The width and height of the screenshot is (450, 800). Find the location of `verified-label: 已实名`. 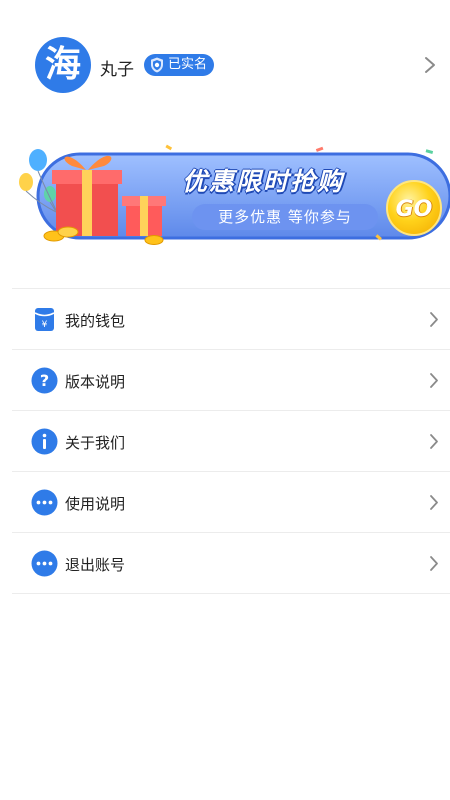

verified-label: 已实名 is located at coordinates (188, 64).